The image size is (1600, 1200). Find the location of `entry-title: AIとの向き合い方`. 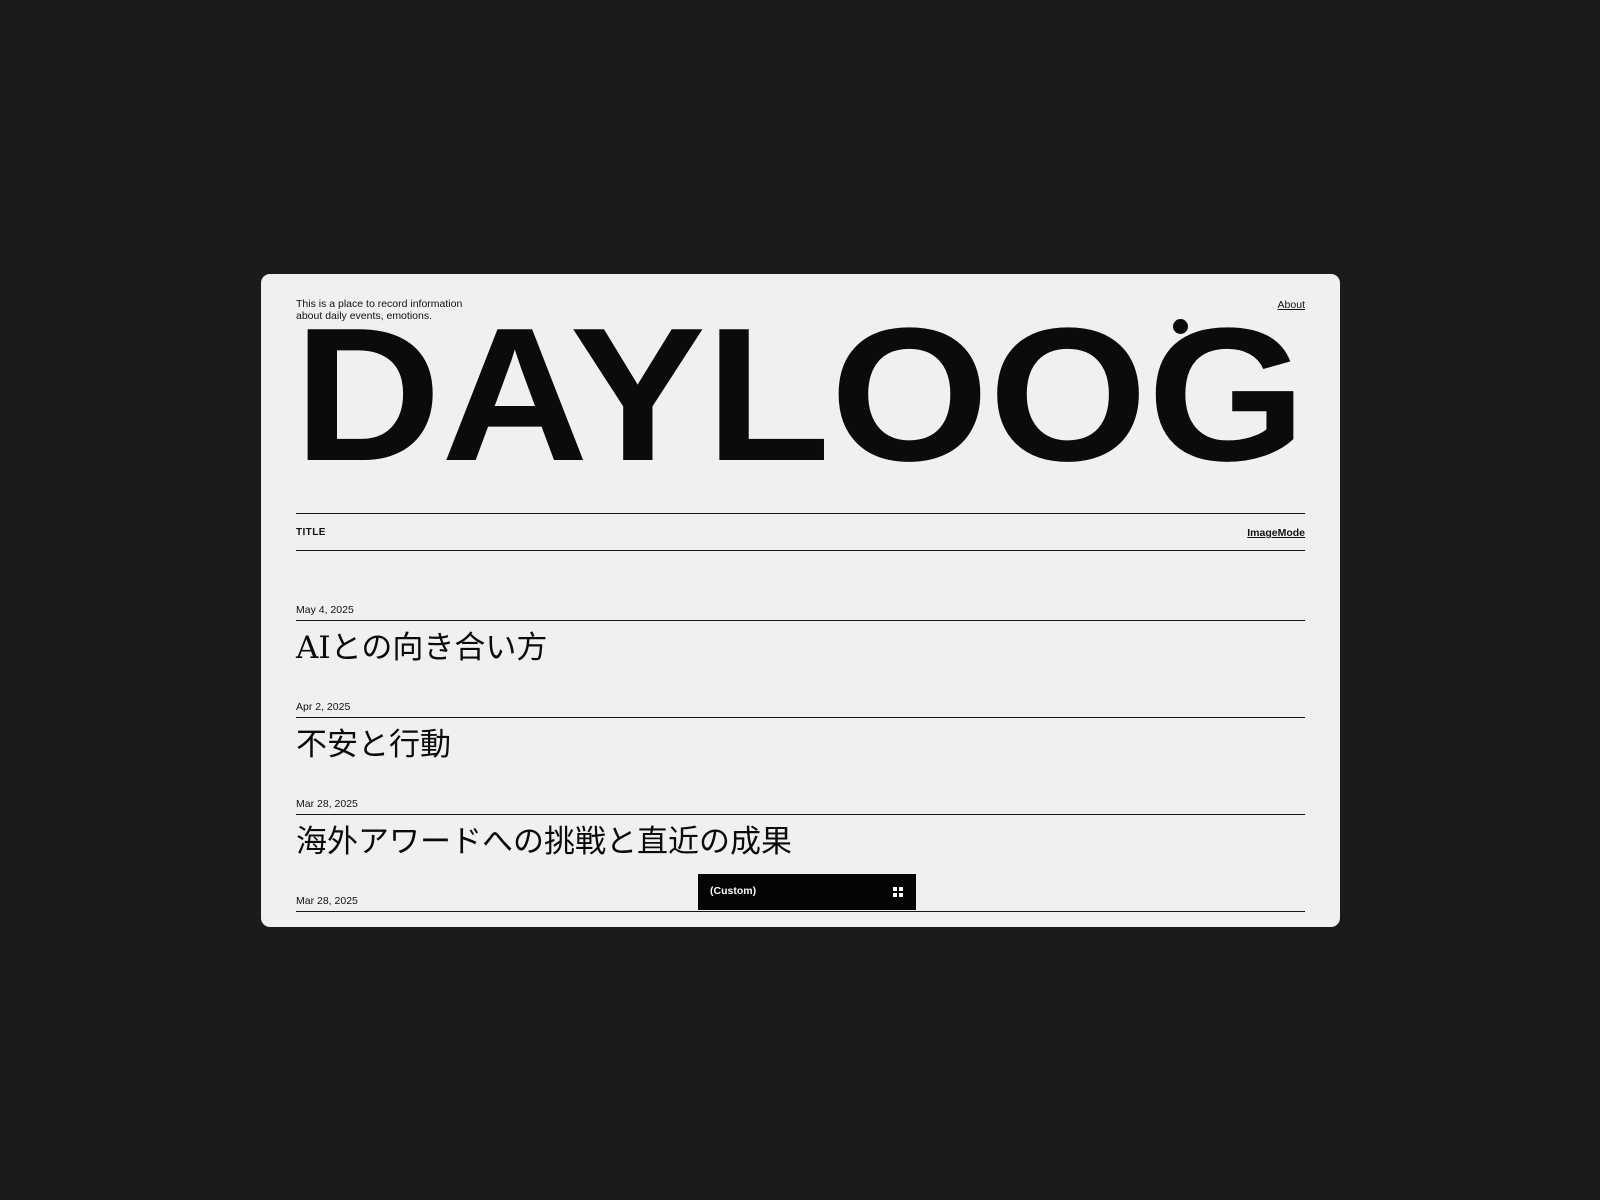

entry-title: AIとの向き合い方 is located at coordinates (422, 648).